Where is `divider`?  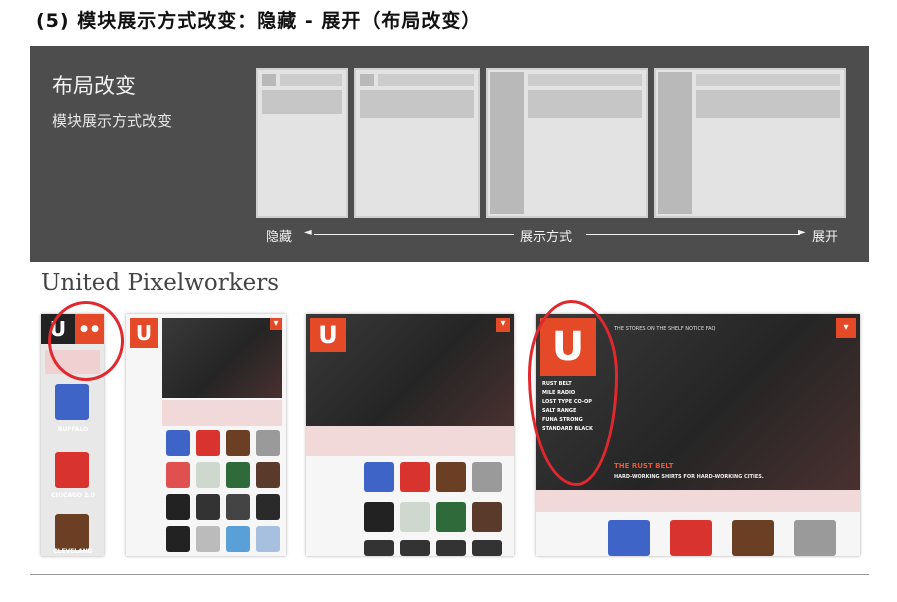 divider is located at coordinates (449, 574).